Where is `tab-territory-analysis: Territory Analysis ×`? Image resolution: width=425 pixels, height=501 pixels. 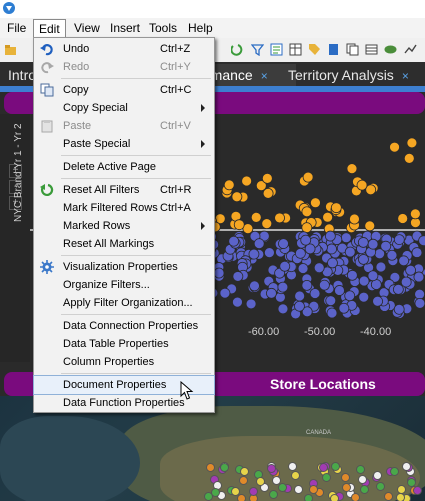 tab-territory-analysis: Territory Analysis × is located at coordinates (351, 75).